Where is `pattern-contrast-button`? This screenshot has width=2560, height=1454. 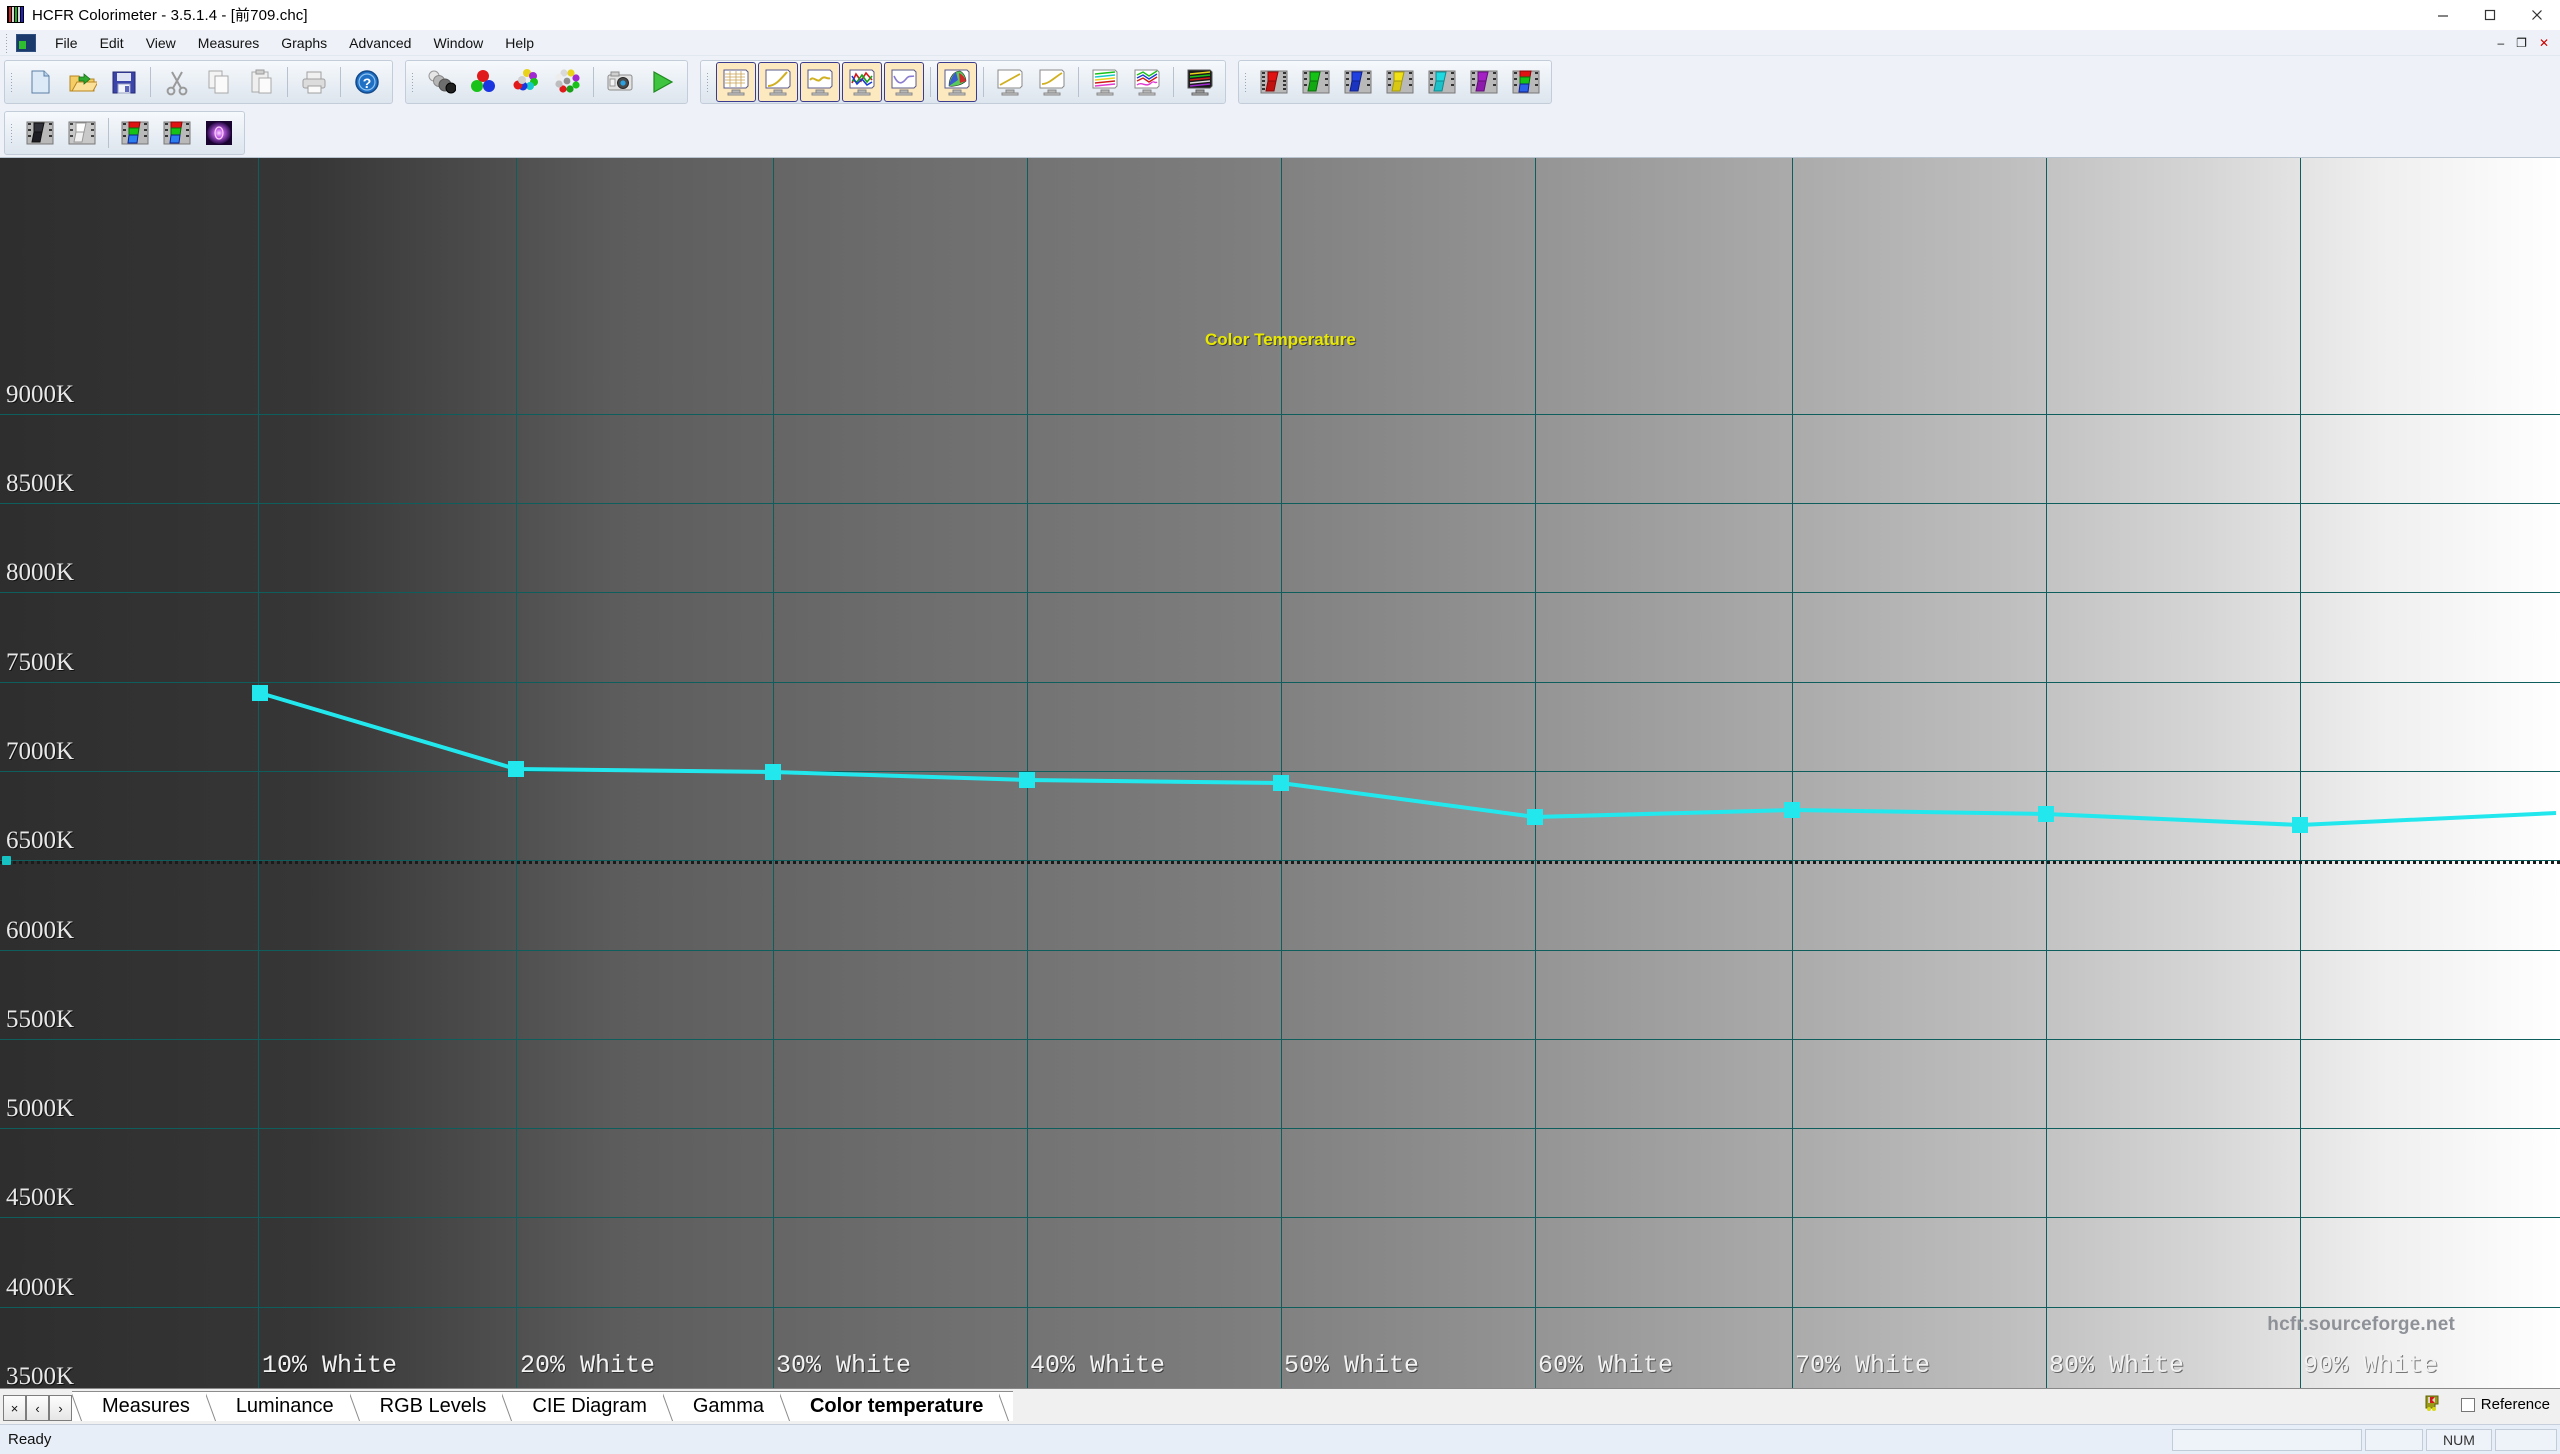
pattern-contrast-button is located at coordinates (219, 133).